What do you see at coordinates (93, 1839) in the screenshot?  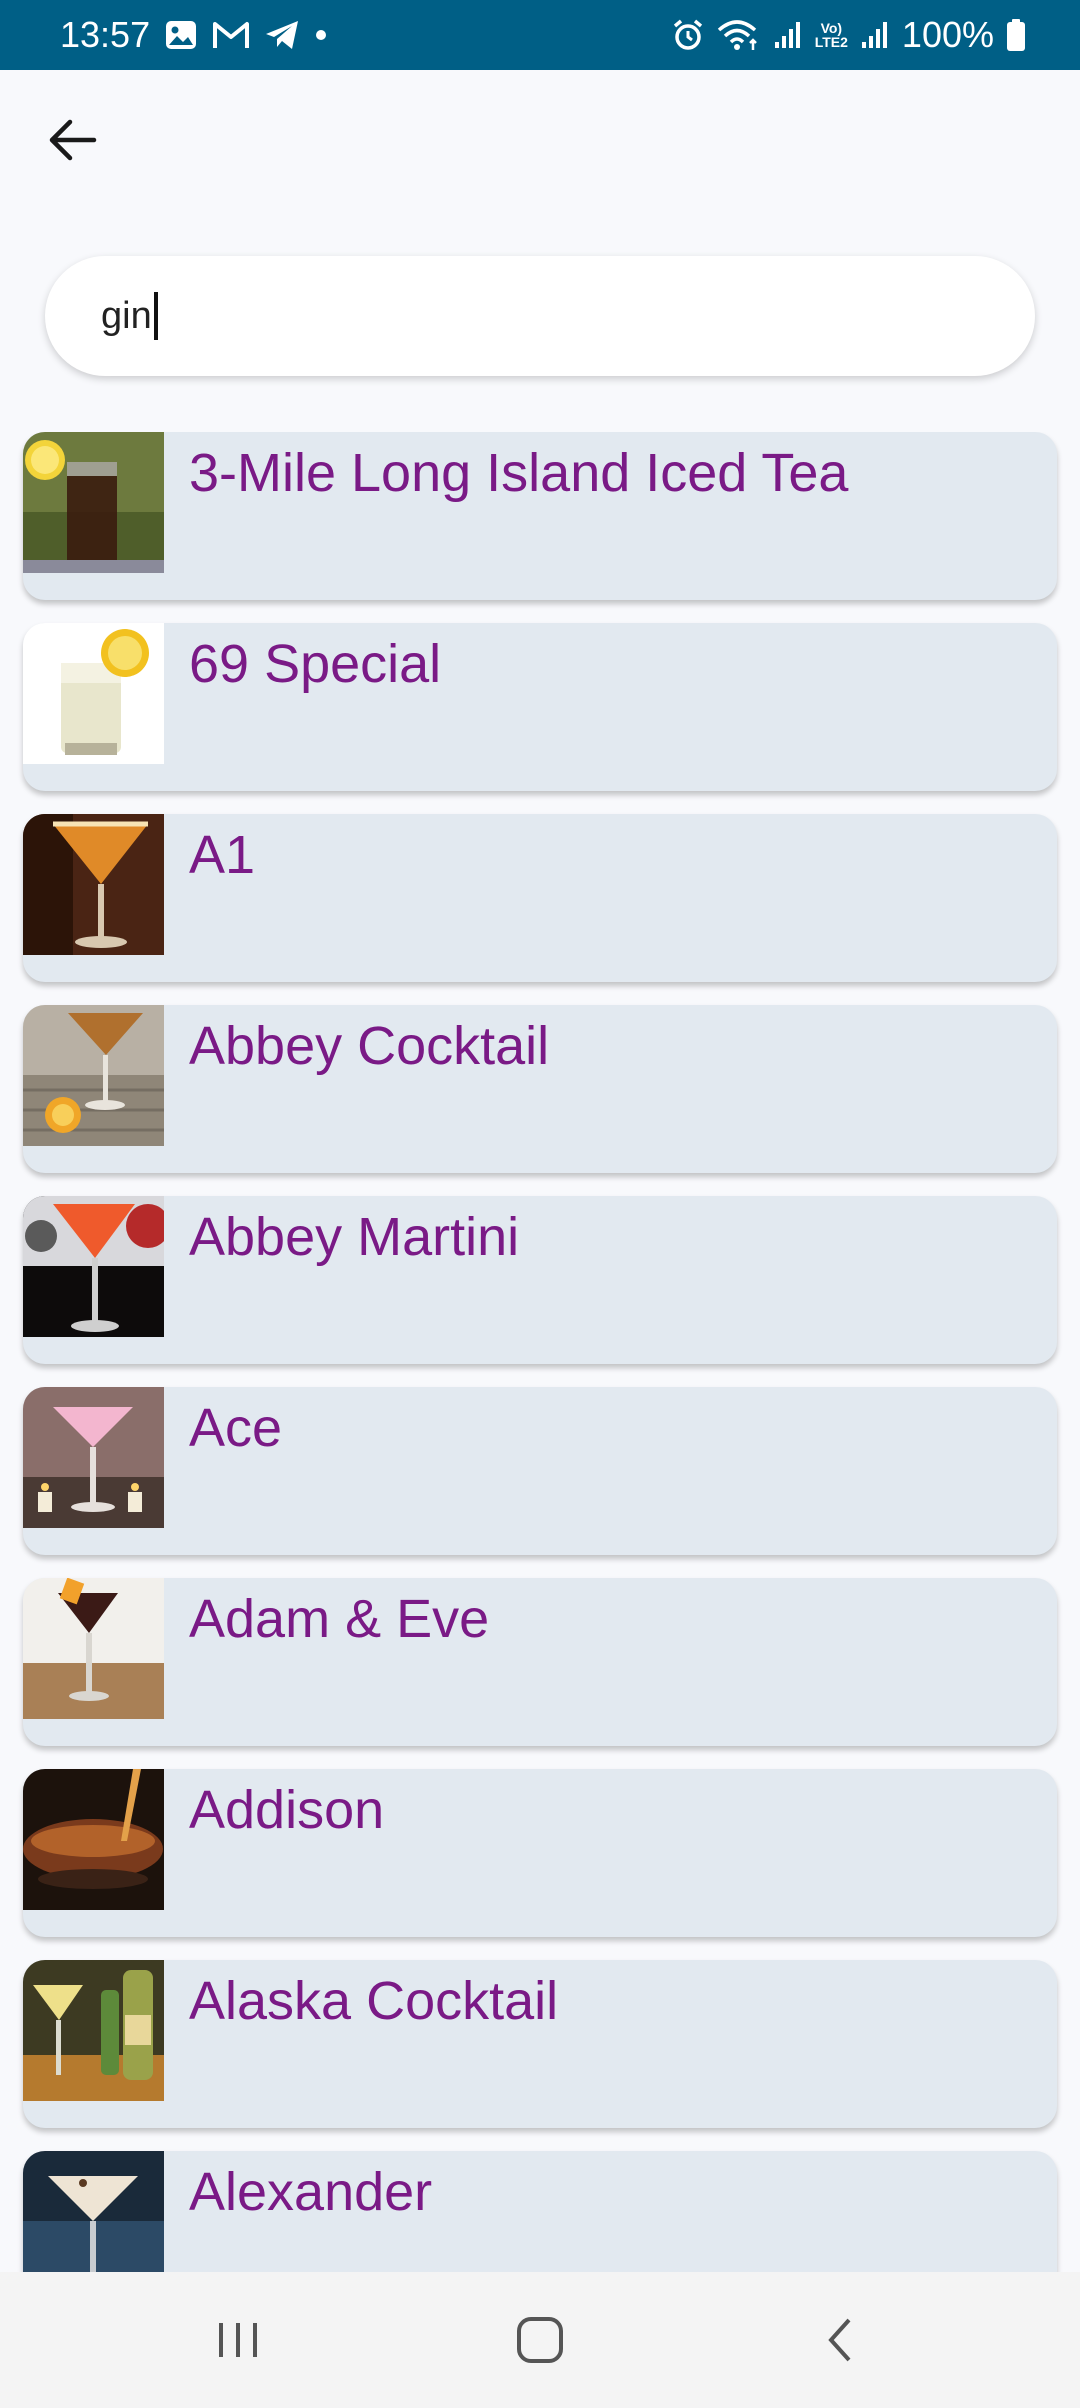 I see `amber-pour-thumbnail` at bounding box center [93, 1839].